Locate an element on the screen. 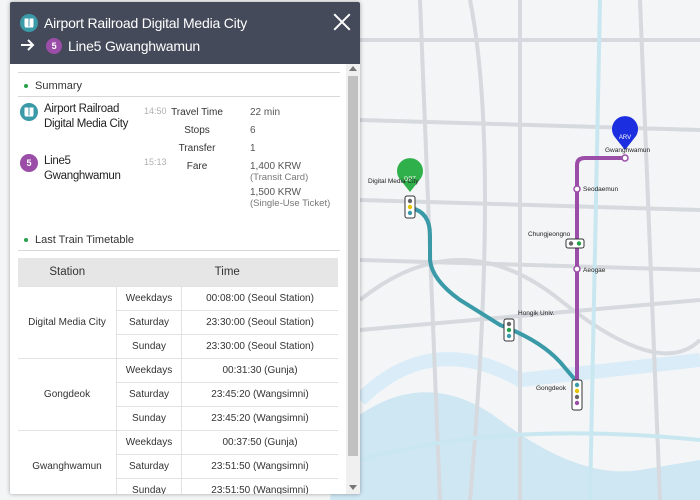 Image resolution: width=700 pixels, height=500 pixels. signal-gongdeok-icon is located at coordinates (577, 395).